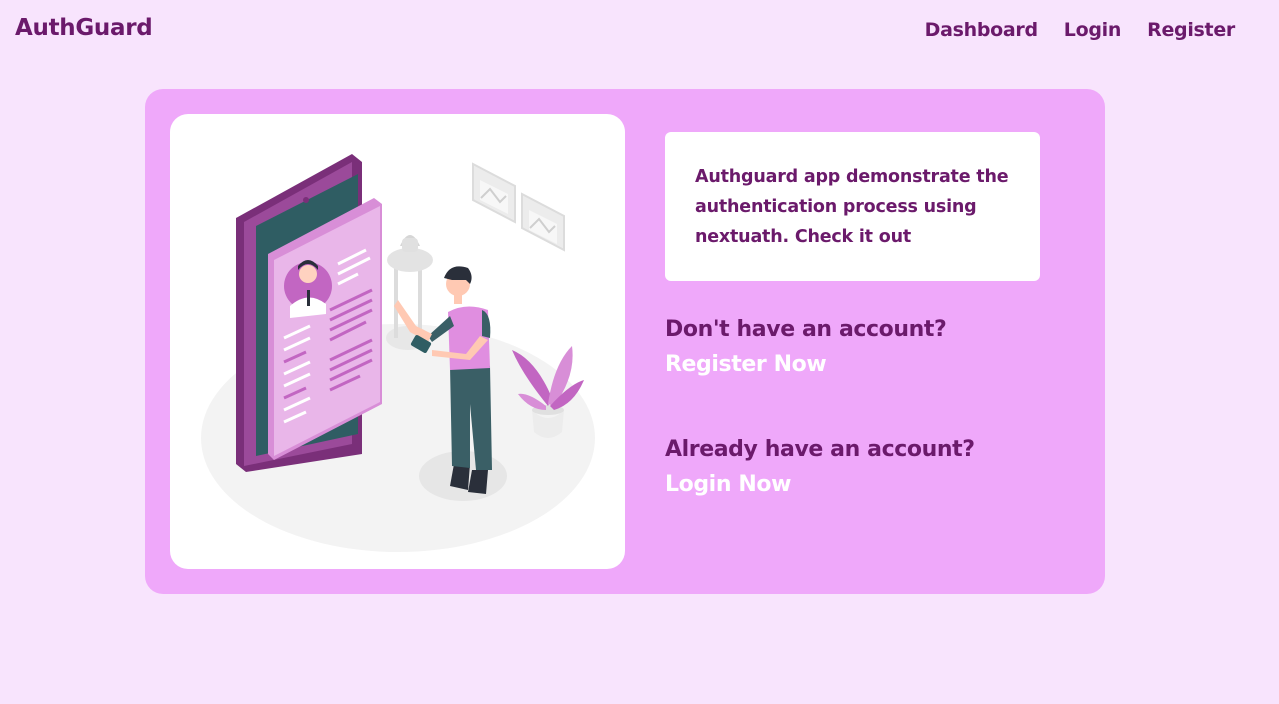 The height and width of the screenshot is (704, 1279). What do you see at coordinates (746, 365) in the screenshot?
I see `register-now-link: Register Now` at bounding box center [746, 365].